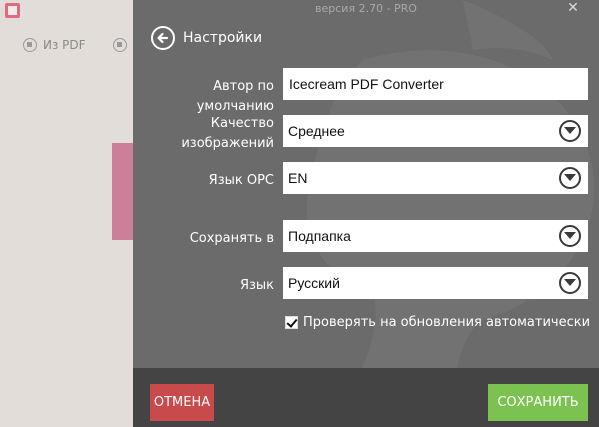 The width and height of the screenshot is (599, 427). Describe the element at coordinates (435, 131) in the screenshot. I see `image-quality-select: Среднее` at that location.